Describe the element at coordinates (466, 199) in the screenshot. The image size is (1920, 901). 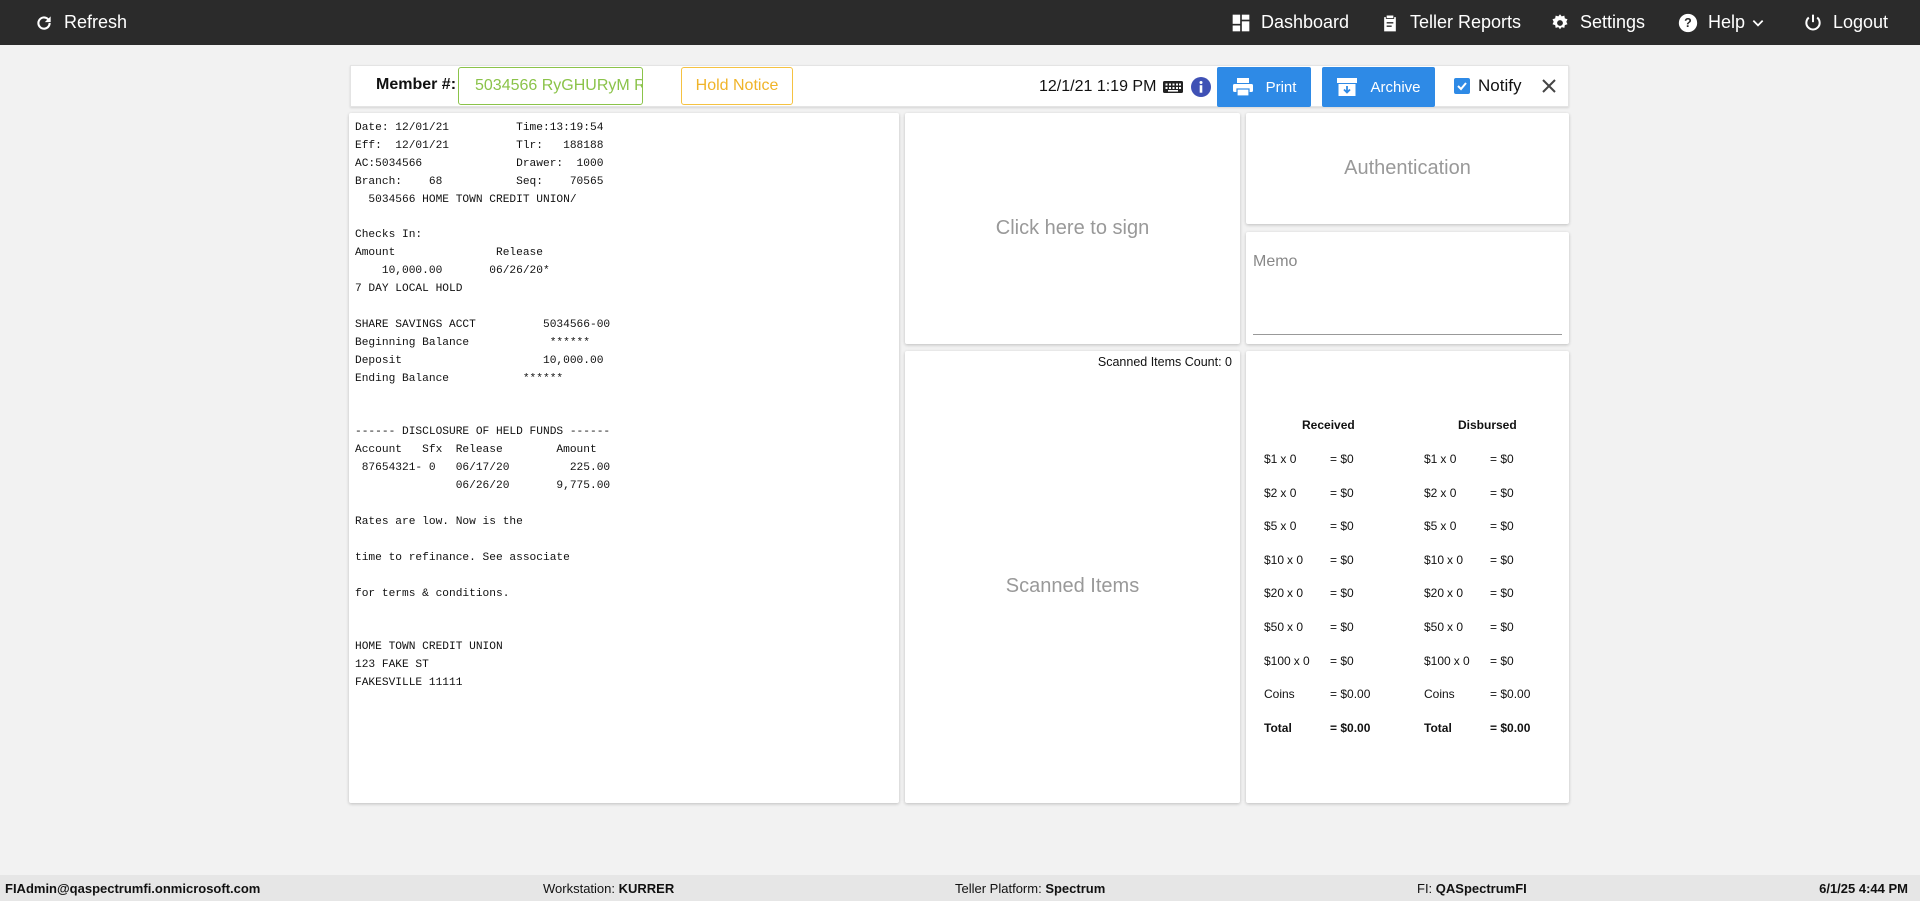
I see `receipt-line: 5034566 HOME TOWN CREDIT UNION/` at that location.